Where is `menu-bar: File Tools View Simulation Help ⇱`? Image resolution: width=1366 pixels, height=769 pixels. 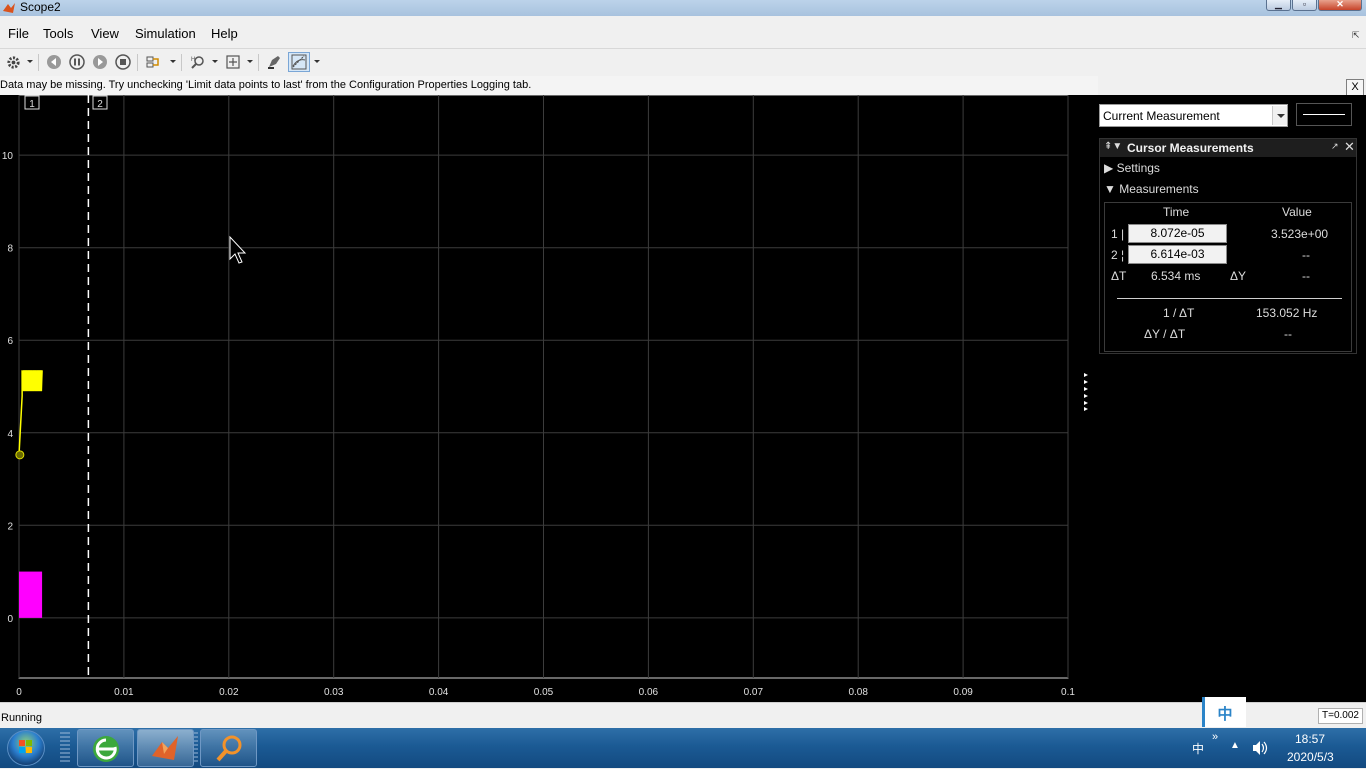
menu-bar: File Tools View Simulation Help ⇱ is located at coordinates (683, 32).